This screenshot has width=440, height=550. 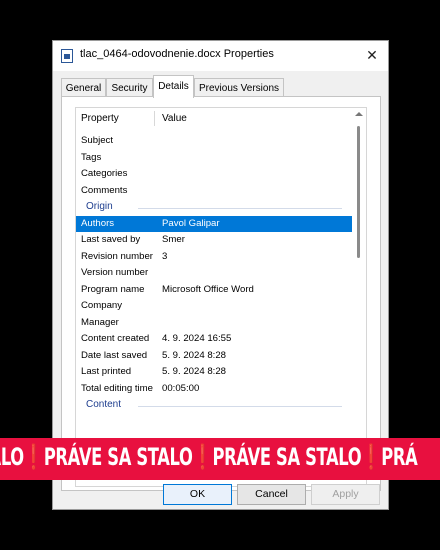 I want to click on group-header: Content, so click(x=214, y=405).